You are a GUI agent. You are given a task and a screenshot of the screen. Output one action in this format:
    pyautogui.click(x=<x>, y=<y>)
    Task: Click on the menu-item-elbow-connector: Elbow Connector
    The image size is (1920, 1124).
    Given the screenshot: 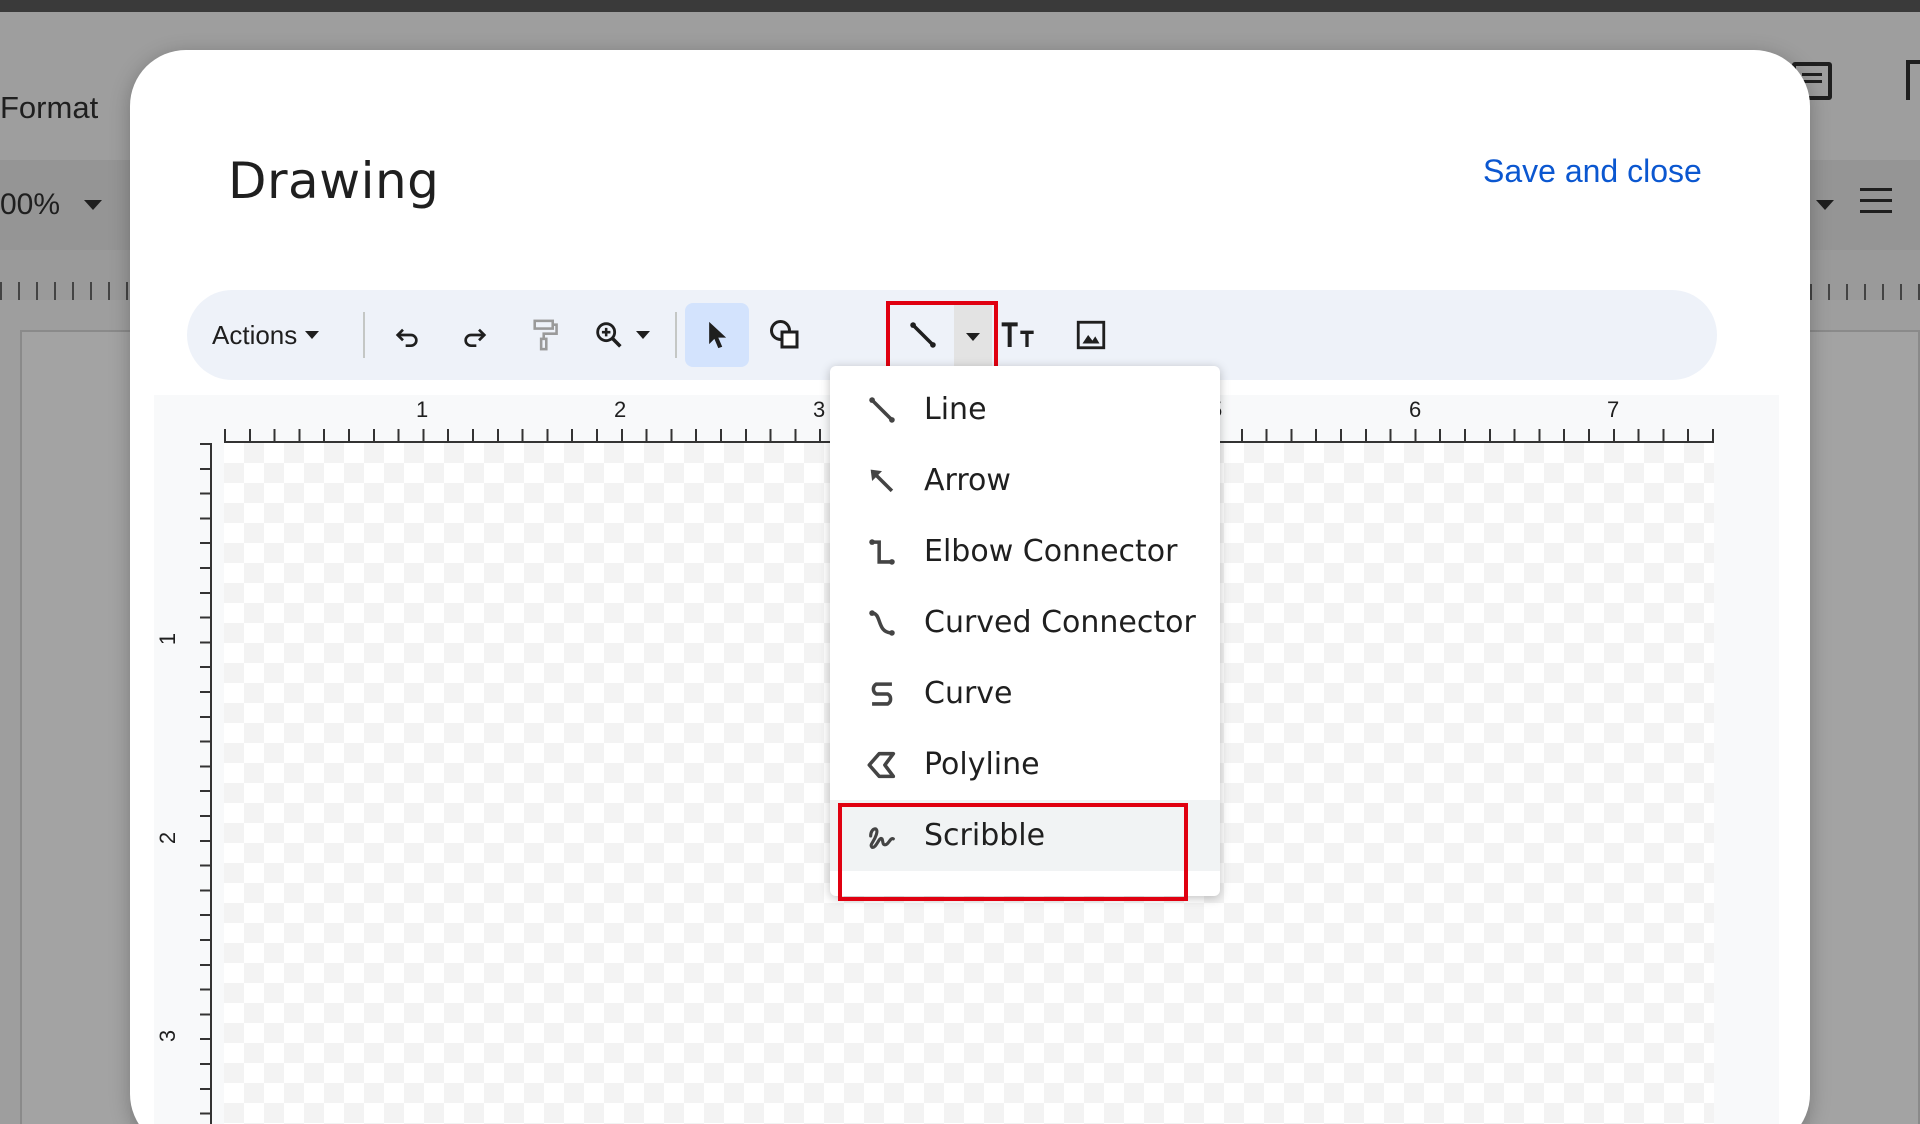 What is the action you would take?
    pyautogui.click(x=1025, y=551)
    